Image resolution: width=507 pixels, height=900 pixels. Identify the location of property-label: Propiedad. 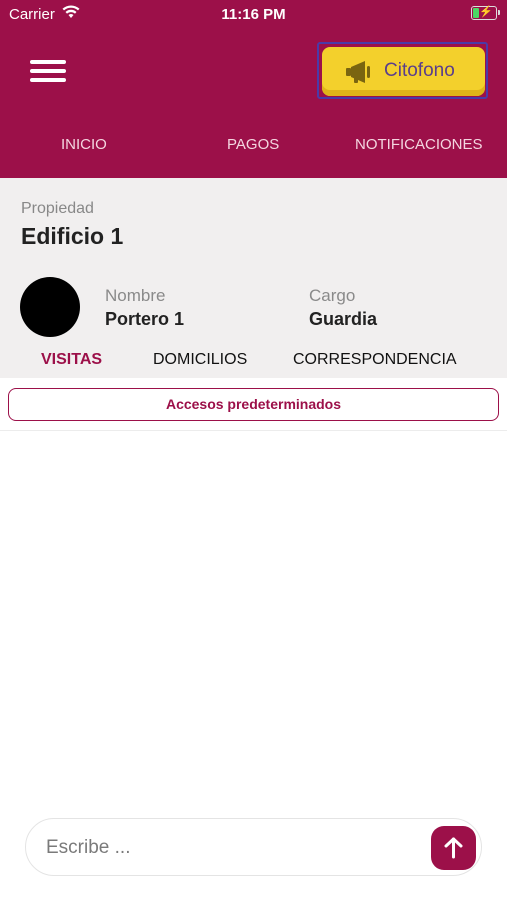
(57, 208).